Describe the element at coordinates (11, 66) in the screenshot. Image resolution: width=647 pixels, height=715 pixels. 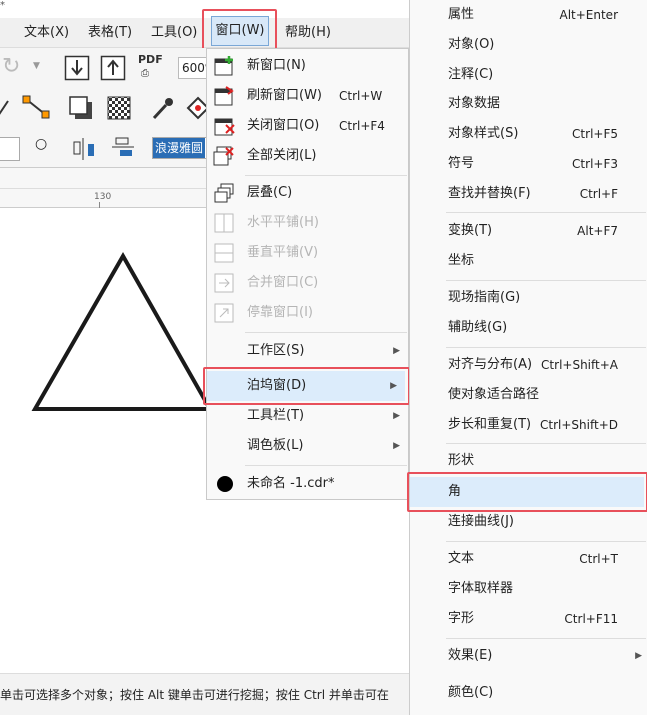
I see `redo-icon: ↻` at that location.